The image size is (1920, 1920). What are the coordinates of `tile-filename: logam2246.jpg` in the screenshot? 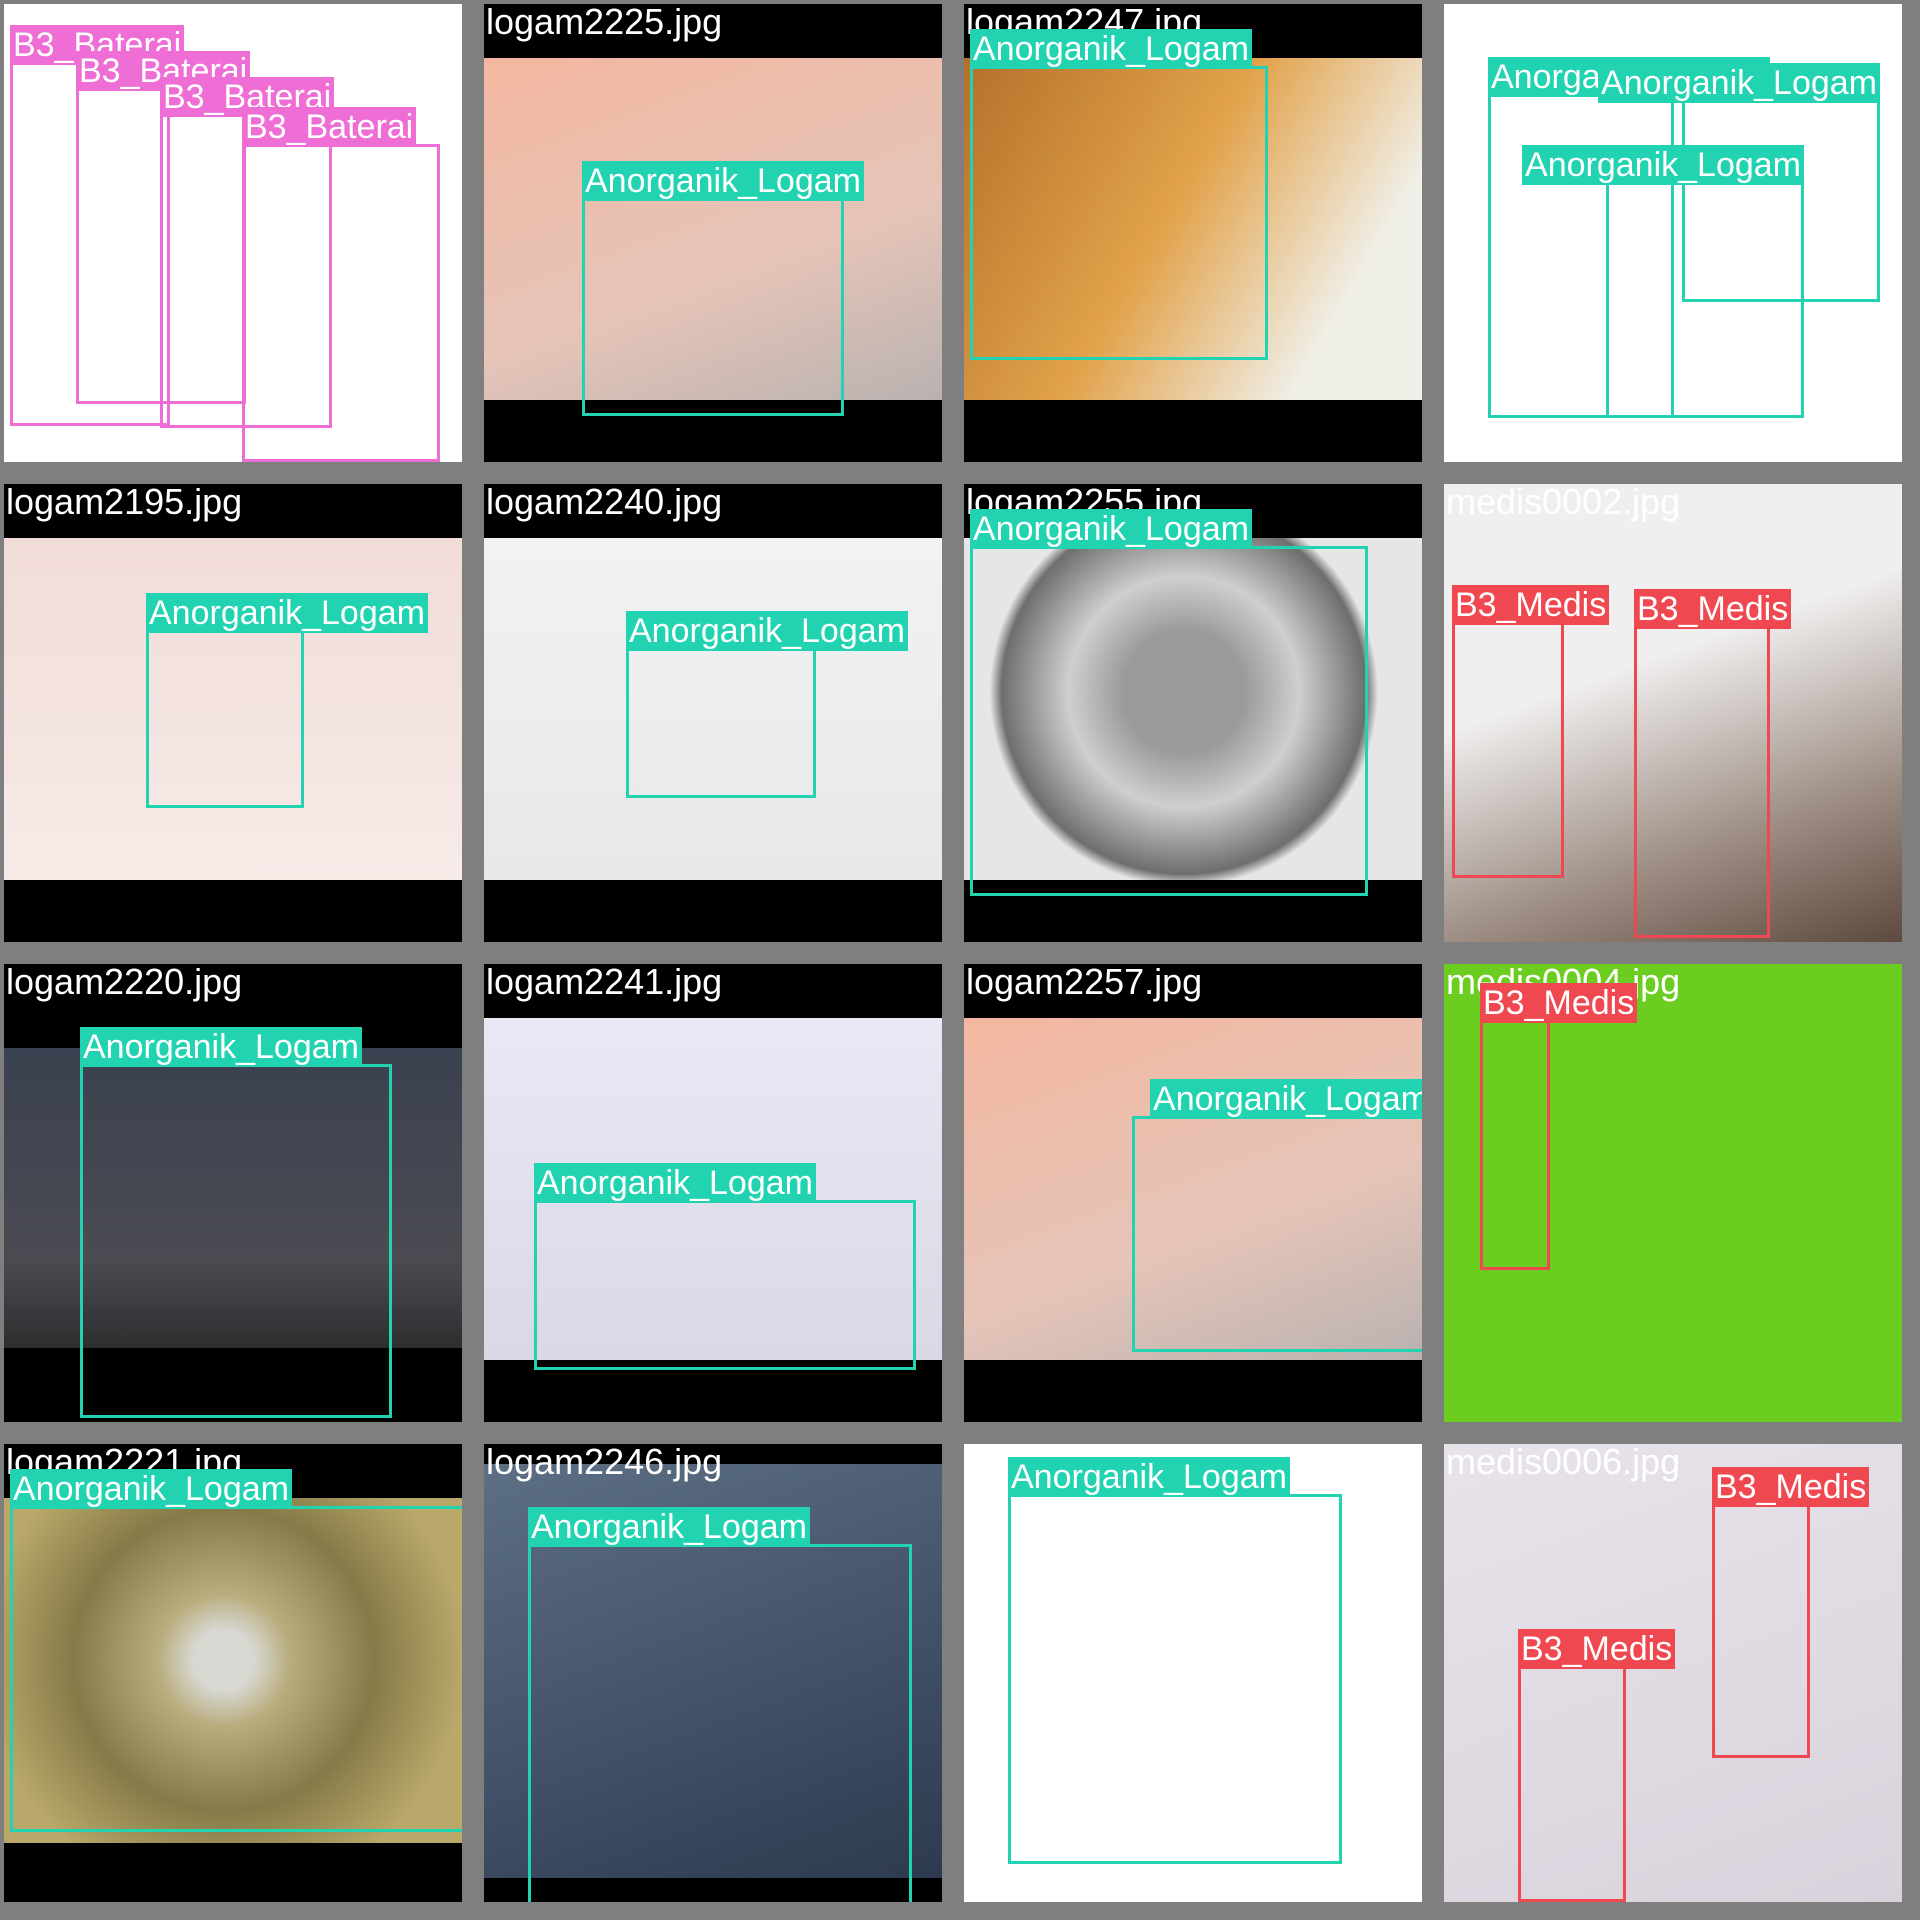 It's located at (604, 1463).